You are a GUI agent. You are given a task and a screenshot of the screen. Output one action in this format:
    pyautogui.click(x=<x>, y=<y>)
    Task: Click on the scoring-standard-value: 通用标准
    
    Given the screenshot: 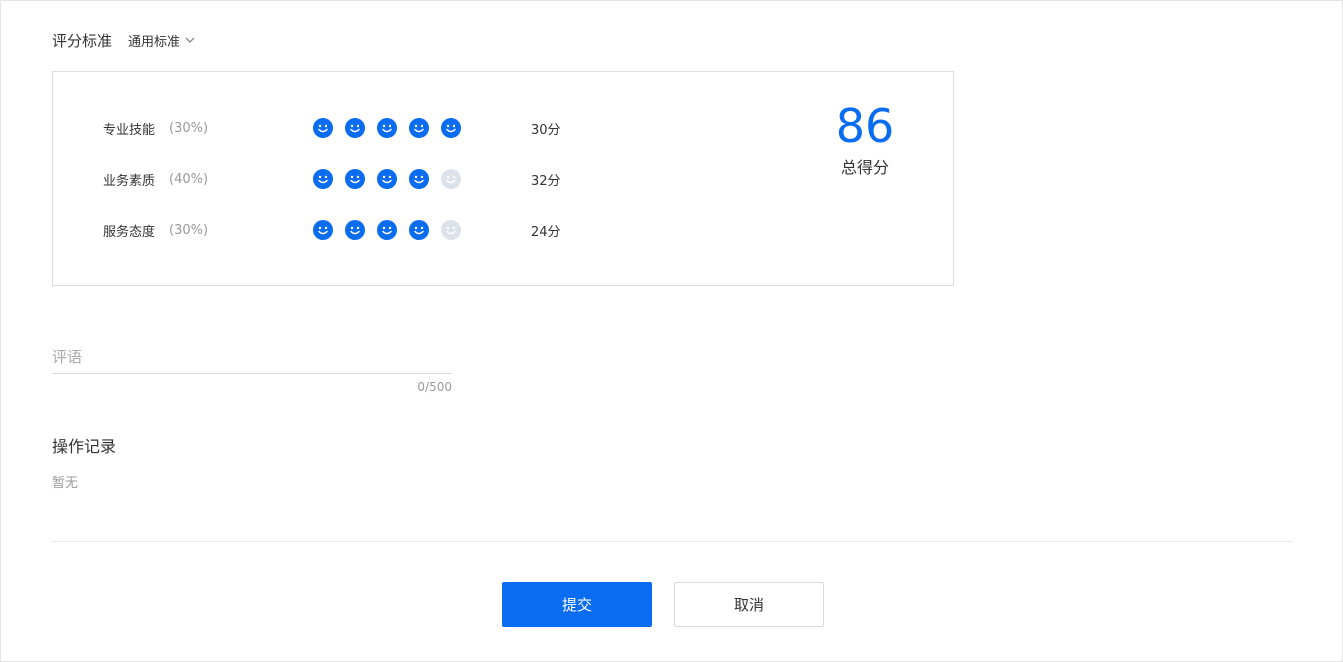 What is the action you would take?
    pyautogui.click(x=154, y=42)
    